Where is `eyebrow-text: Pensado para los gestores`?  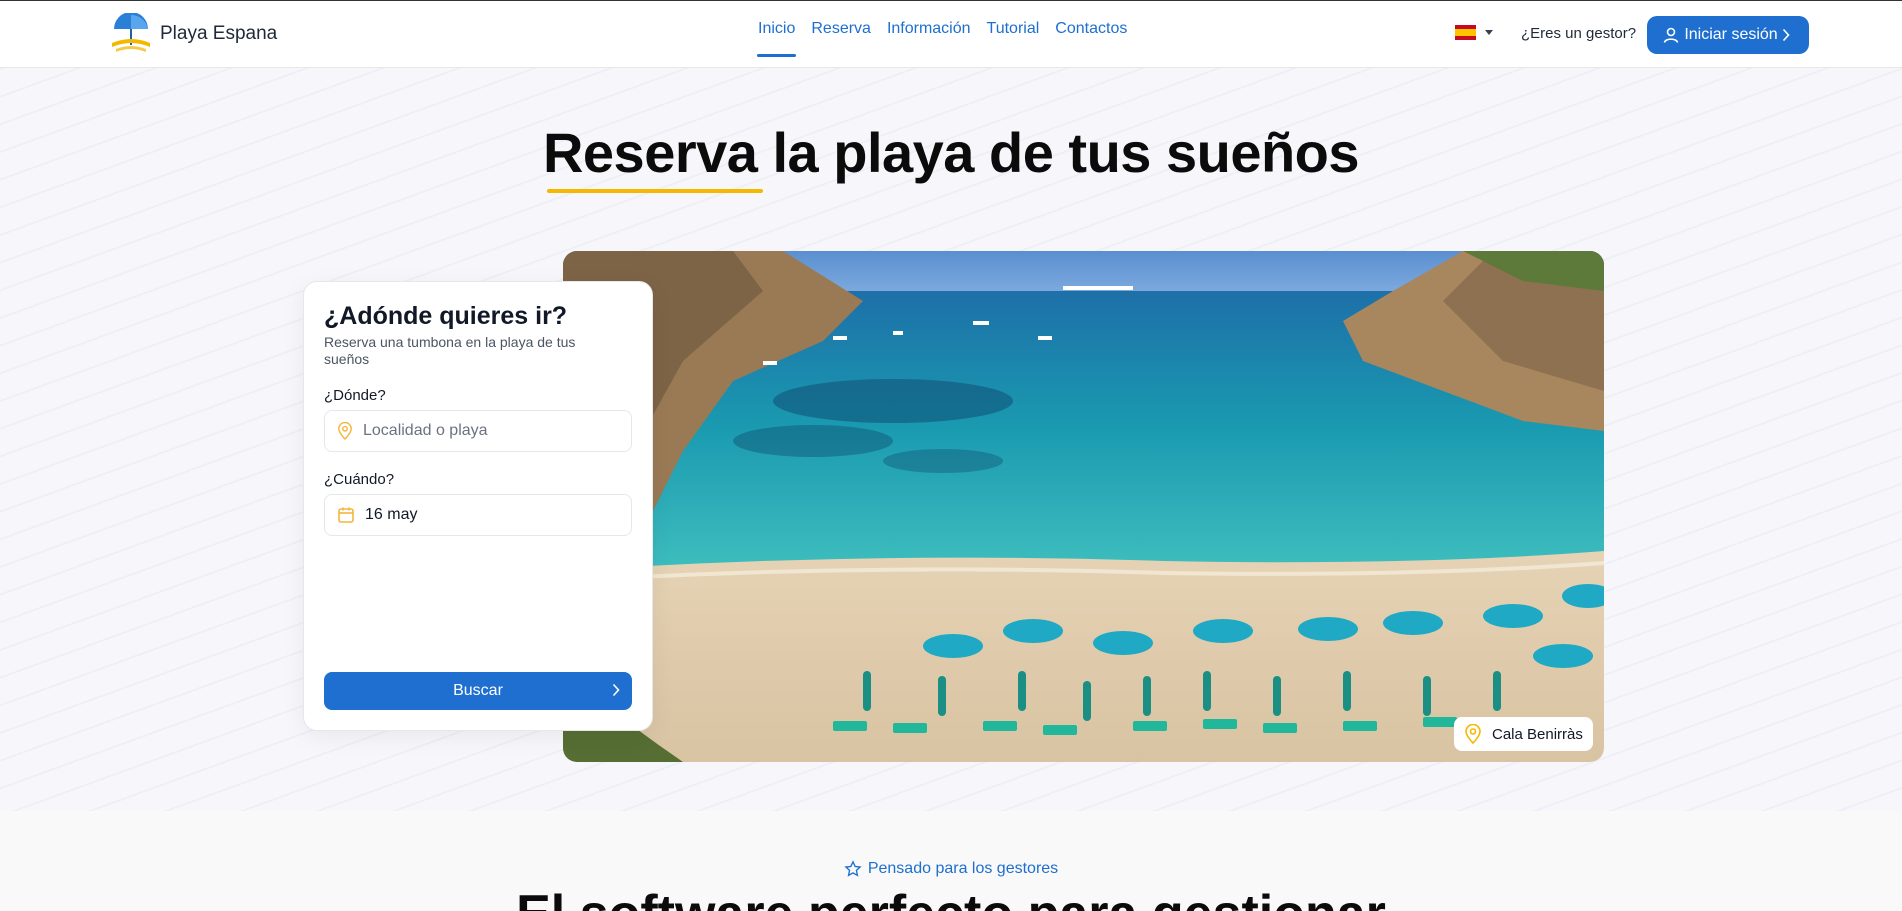 eyebrow-text: Pensado para los gestores is located at coordinates (963, 868).